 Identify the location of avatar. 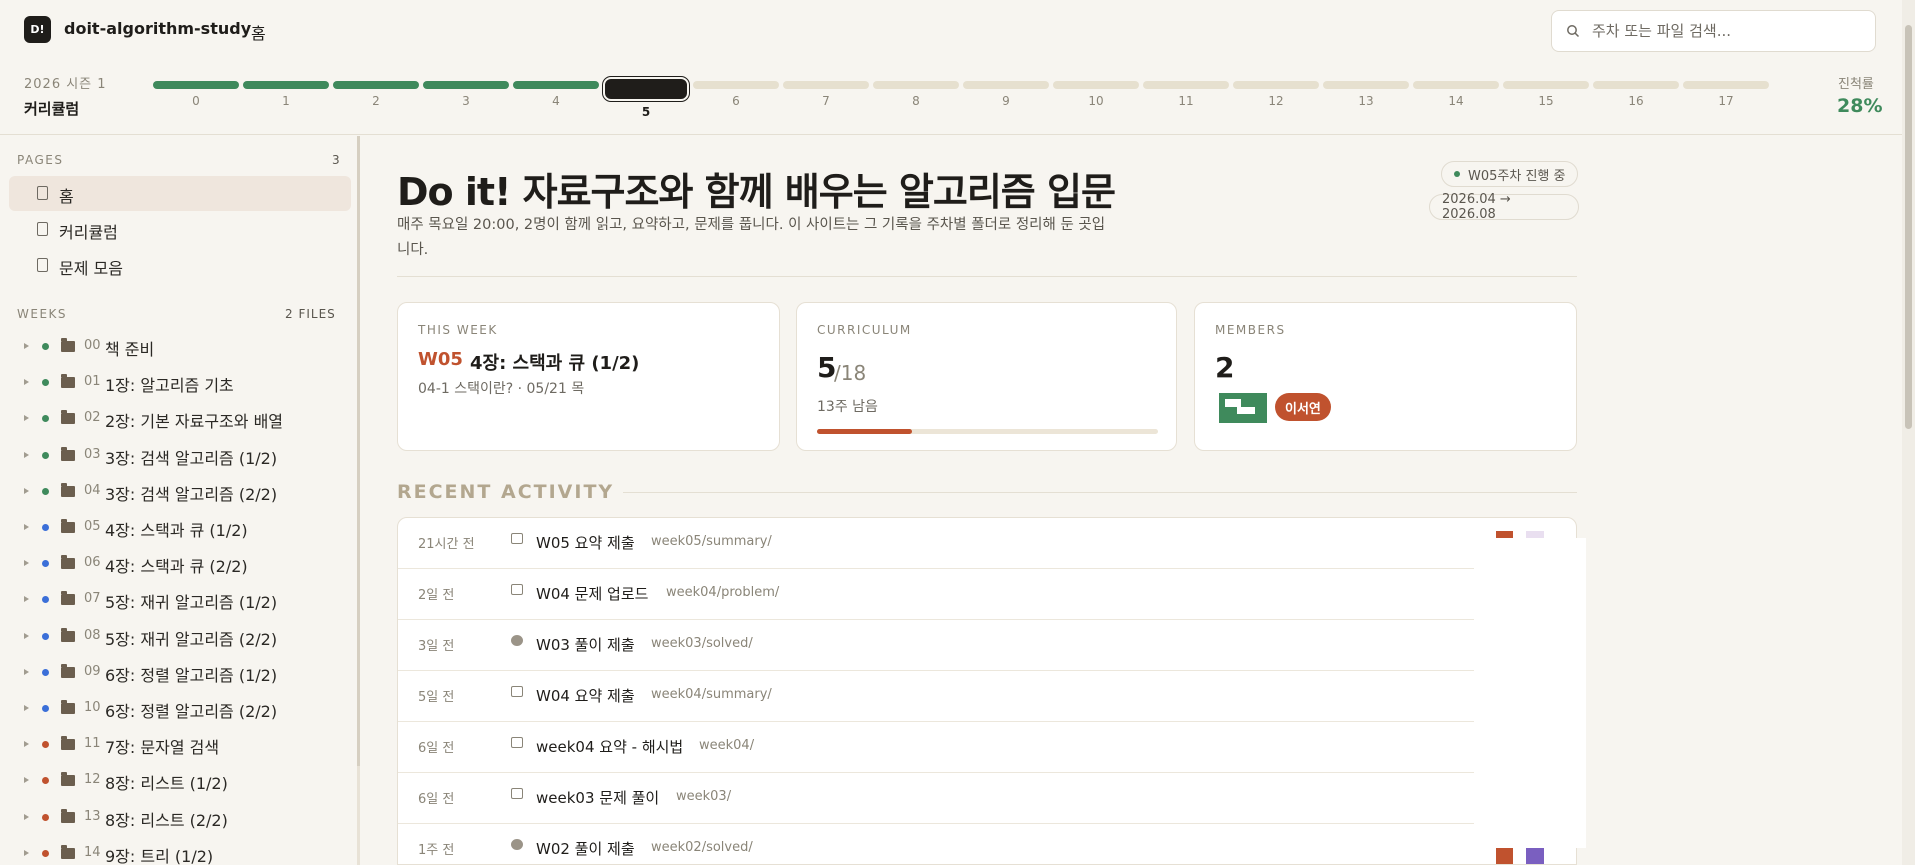
(1243, 408).